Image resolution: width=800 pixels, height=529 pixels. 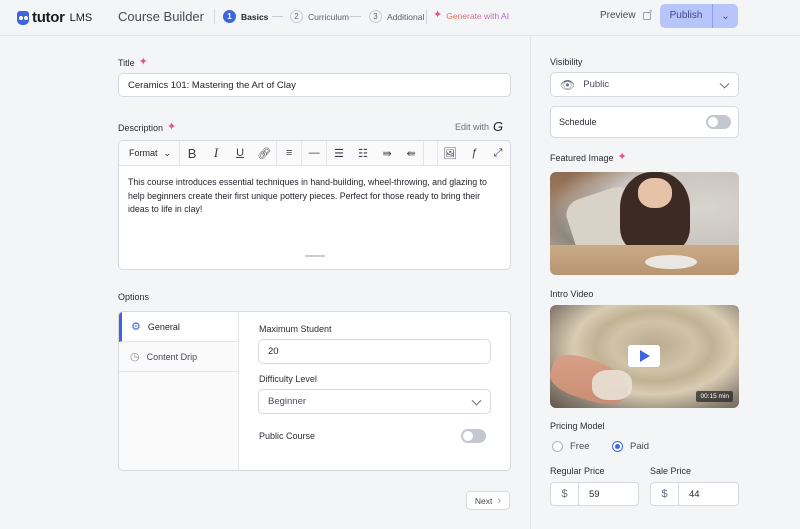 What do you see at coordinates (216, 153) in the screenshot?
I see `italic-icon: I` at bounding box center [216, 153].